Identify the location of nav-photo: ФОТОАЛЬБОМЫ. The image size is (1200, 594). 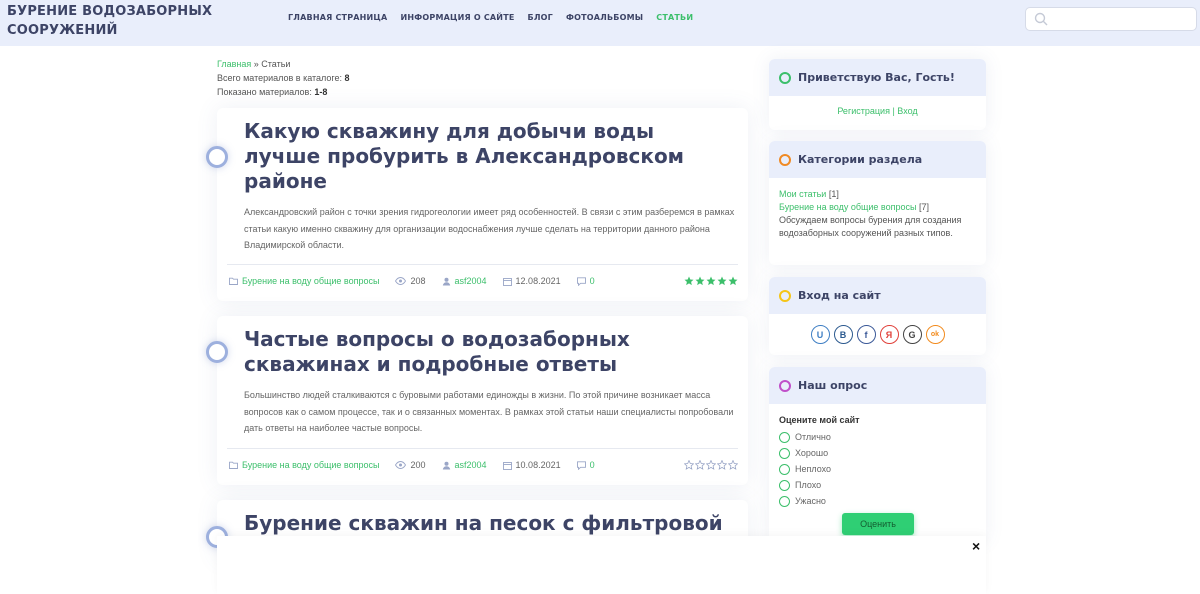
(604, 17).